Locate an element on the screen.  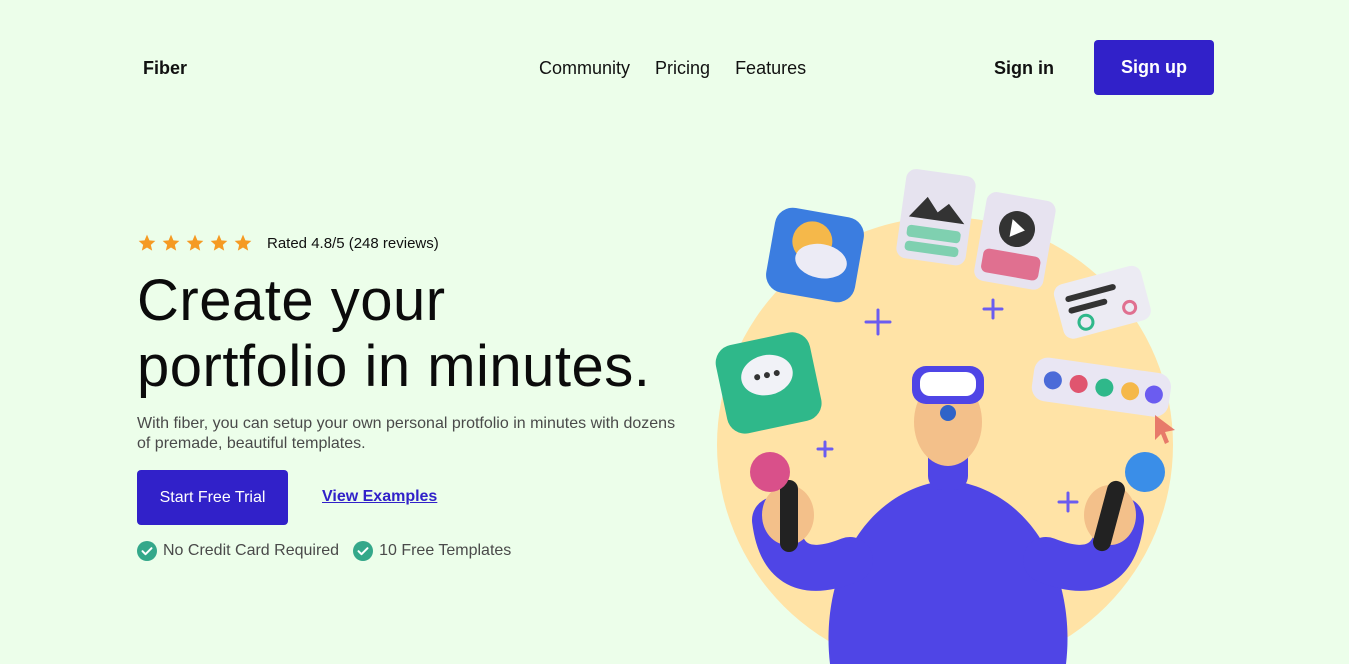
title-line-1: Create your is located at coordinates (291, 300).